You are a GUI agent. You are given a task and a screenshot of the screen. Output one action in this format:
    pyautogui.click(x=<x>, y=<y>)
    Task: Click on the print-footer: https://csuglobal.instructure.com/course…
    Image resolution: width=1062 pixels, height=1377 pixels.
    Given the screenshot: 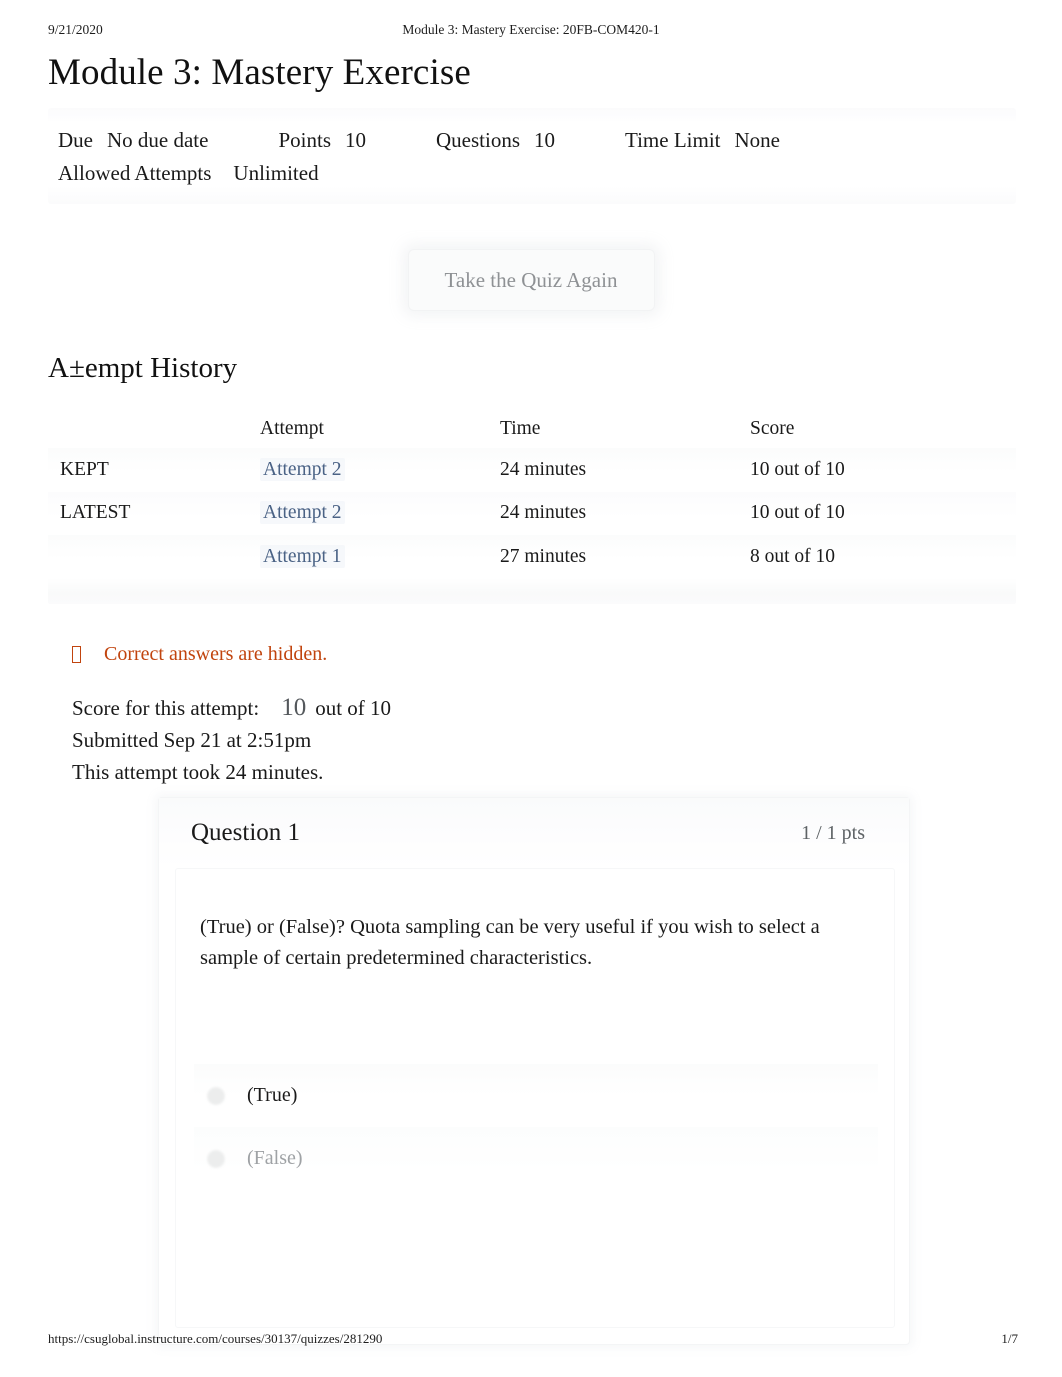 What is the action you would take?
    pyautogui.click(x=531, y=1340)
    